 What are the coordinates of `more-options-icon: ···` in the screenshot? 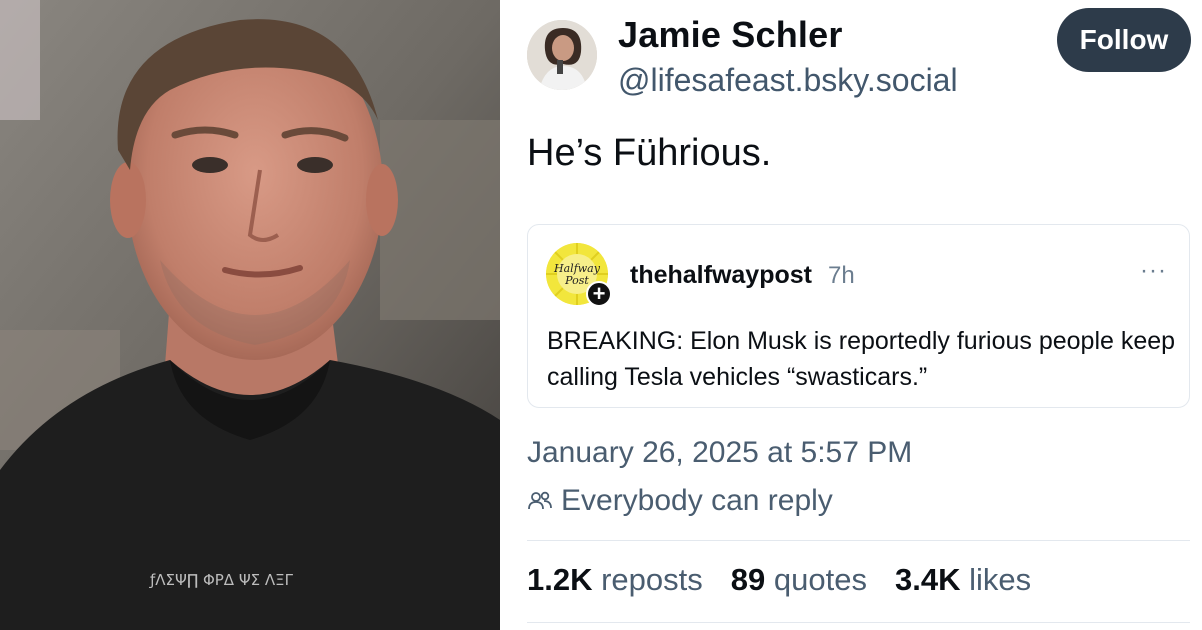 It's located at (1153, 271).